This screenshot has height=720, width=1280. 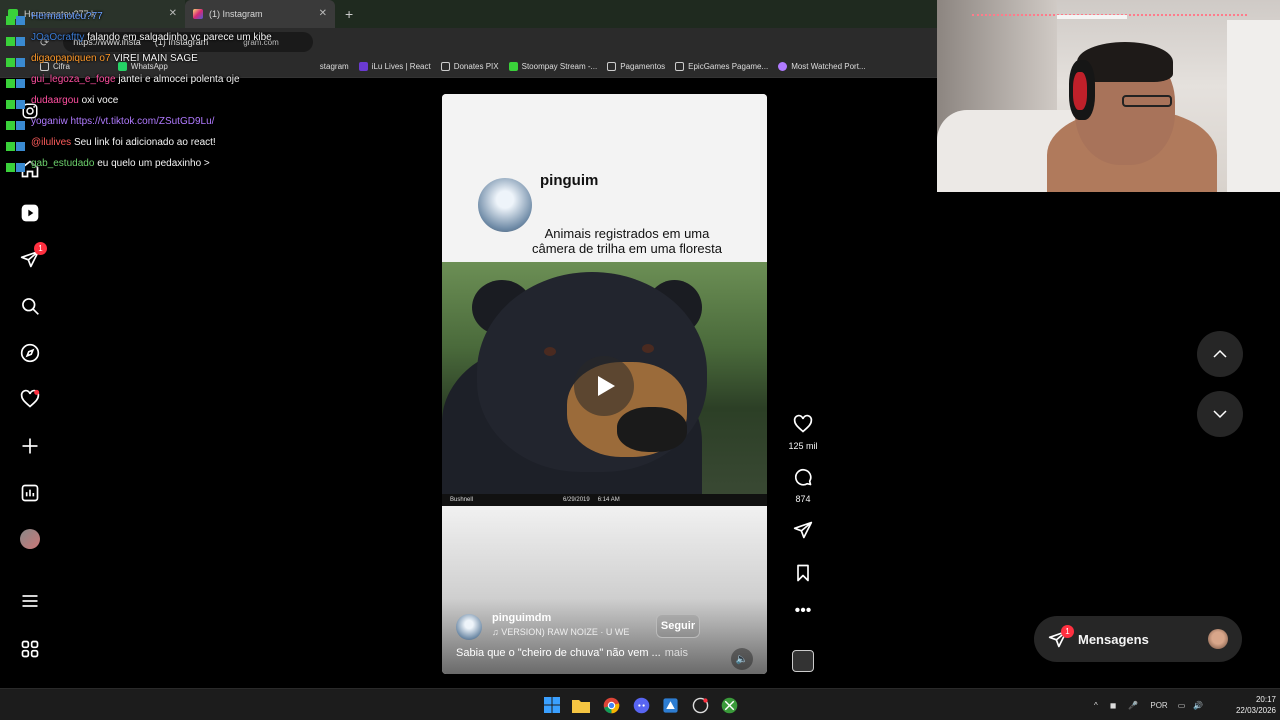 What do you see at coordinates (552, 705) in the screenshot?
I see `windows-start-icon` at bounding box center [552, 705].